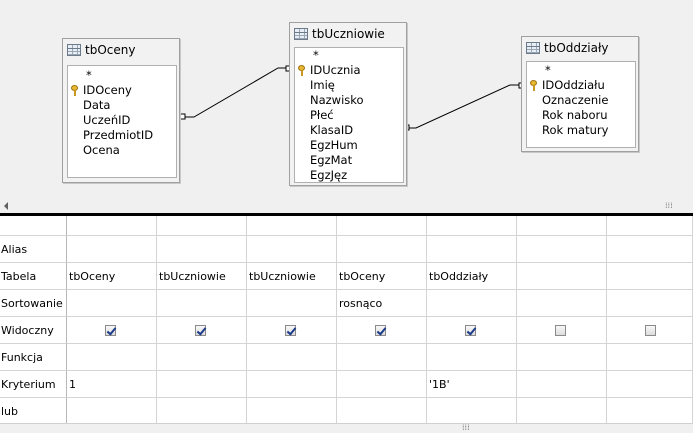 The height and width of the screenshot is (433, 693). Describe the element at coordinates (74, 50) in the screenshot. I see `table-icon` at that location.